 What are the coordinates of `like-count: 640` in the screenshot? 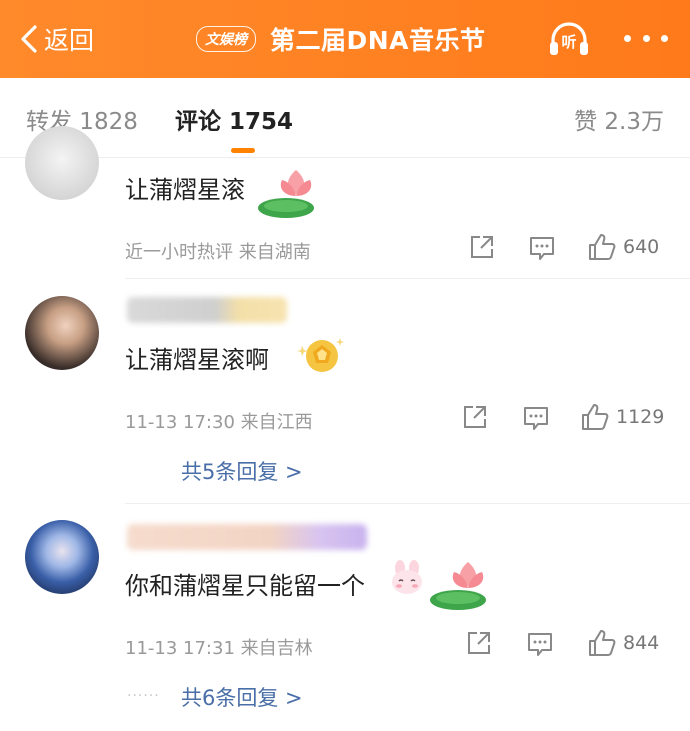 It's located at (641, 247).